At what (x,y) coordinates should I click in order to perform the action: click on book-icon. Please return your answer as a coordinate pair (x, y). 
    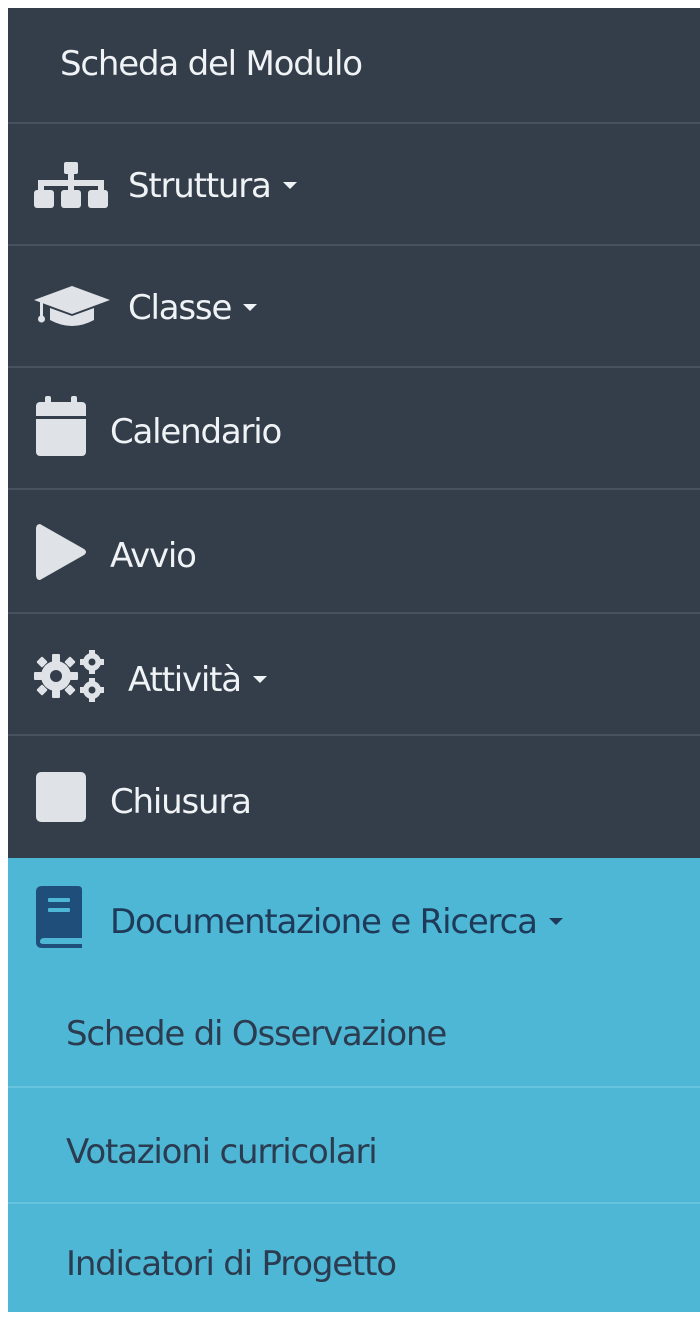
    Looking at the image, I should click on (59, 917).